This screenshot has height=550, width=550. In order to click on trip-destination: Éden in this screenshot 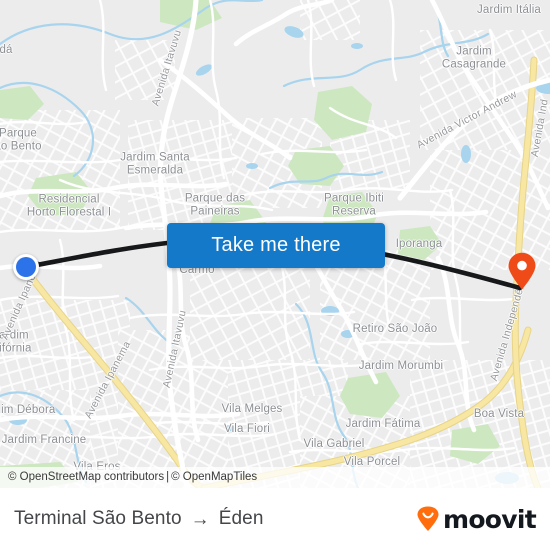, I will do `click(241, 518)`.